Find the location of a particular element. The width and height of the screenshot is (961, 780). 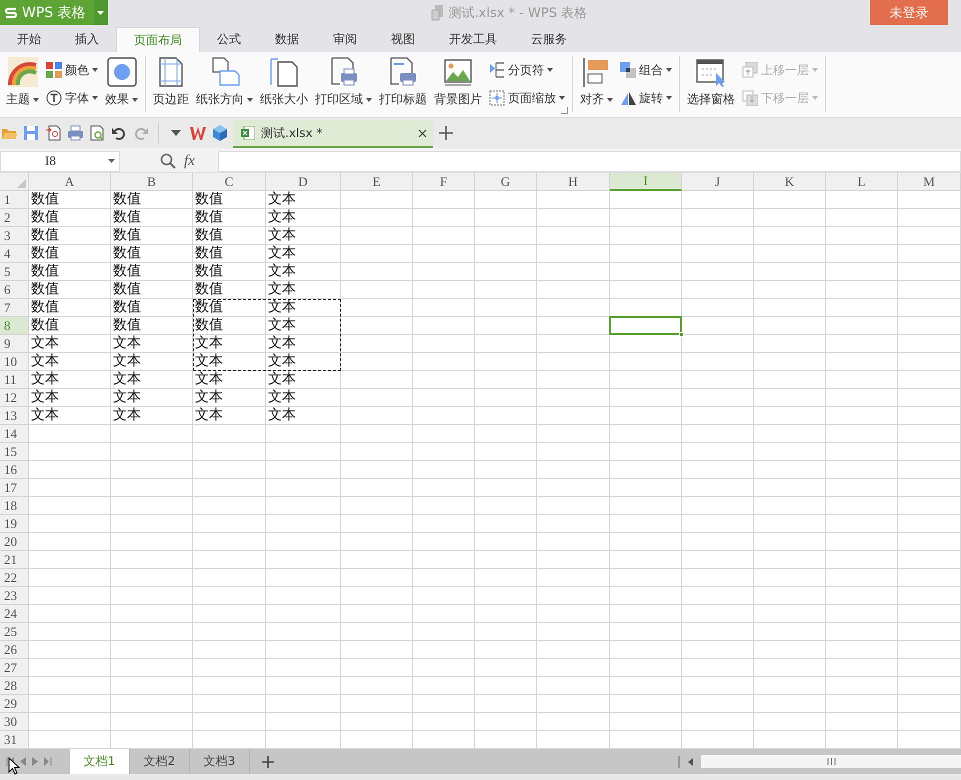

caret-icon is located at coordinates (669, 70).